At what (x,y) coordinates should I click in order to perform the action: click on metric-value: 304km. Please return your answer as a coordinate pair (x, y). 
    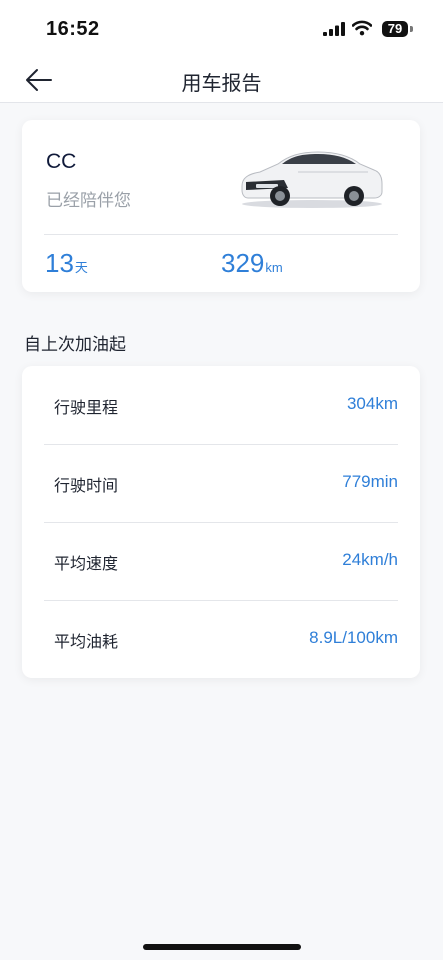
    Looking at the image, I should click on (372, 403).